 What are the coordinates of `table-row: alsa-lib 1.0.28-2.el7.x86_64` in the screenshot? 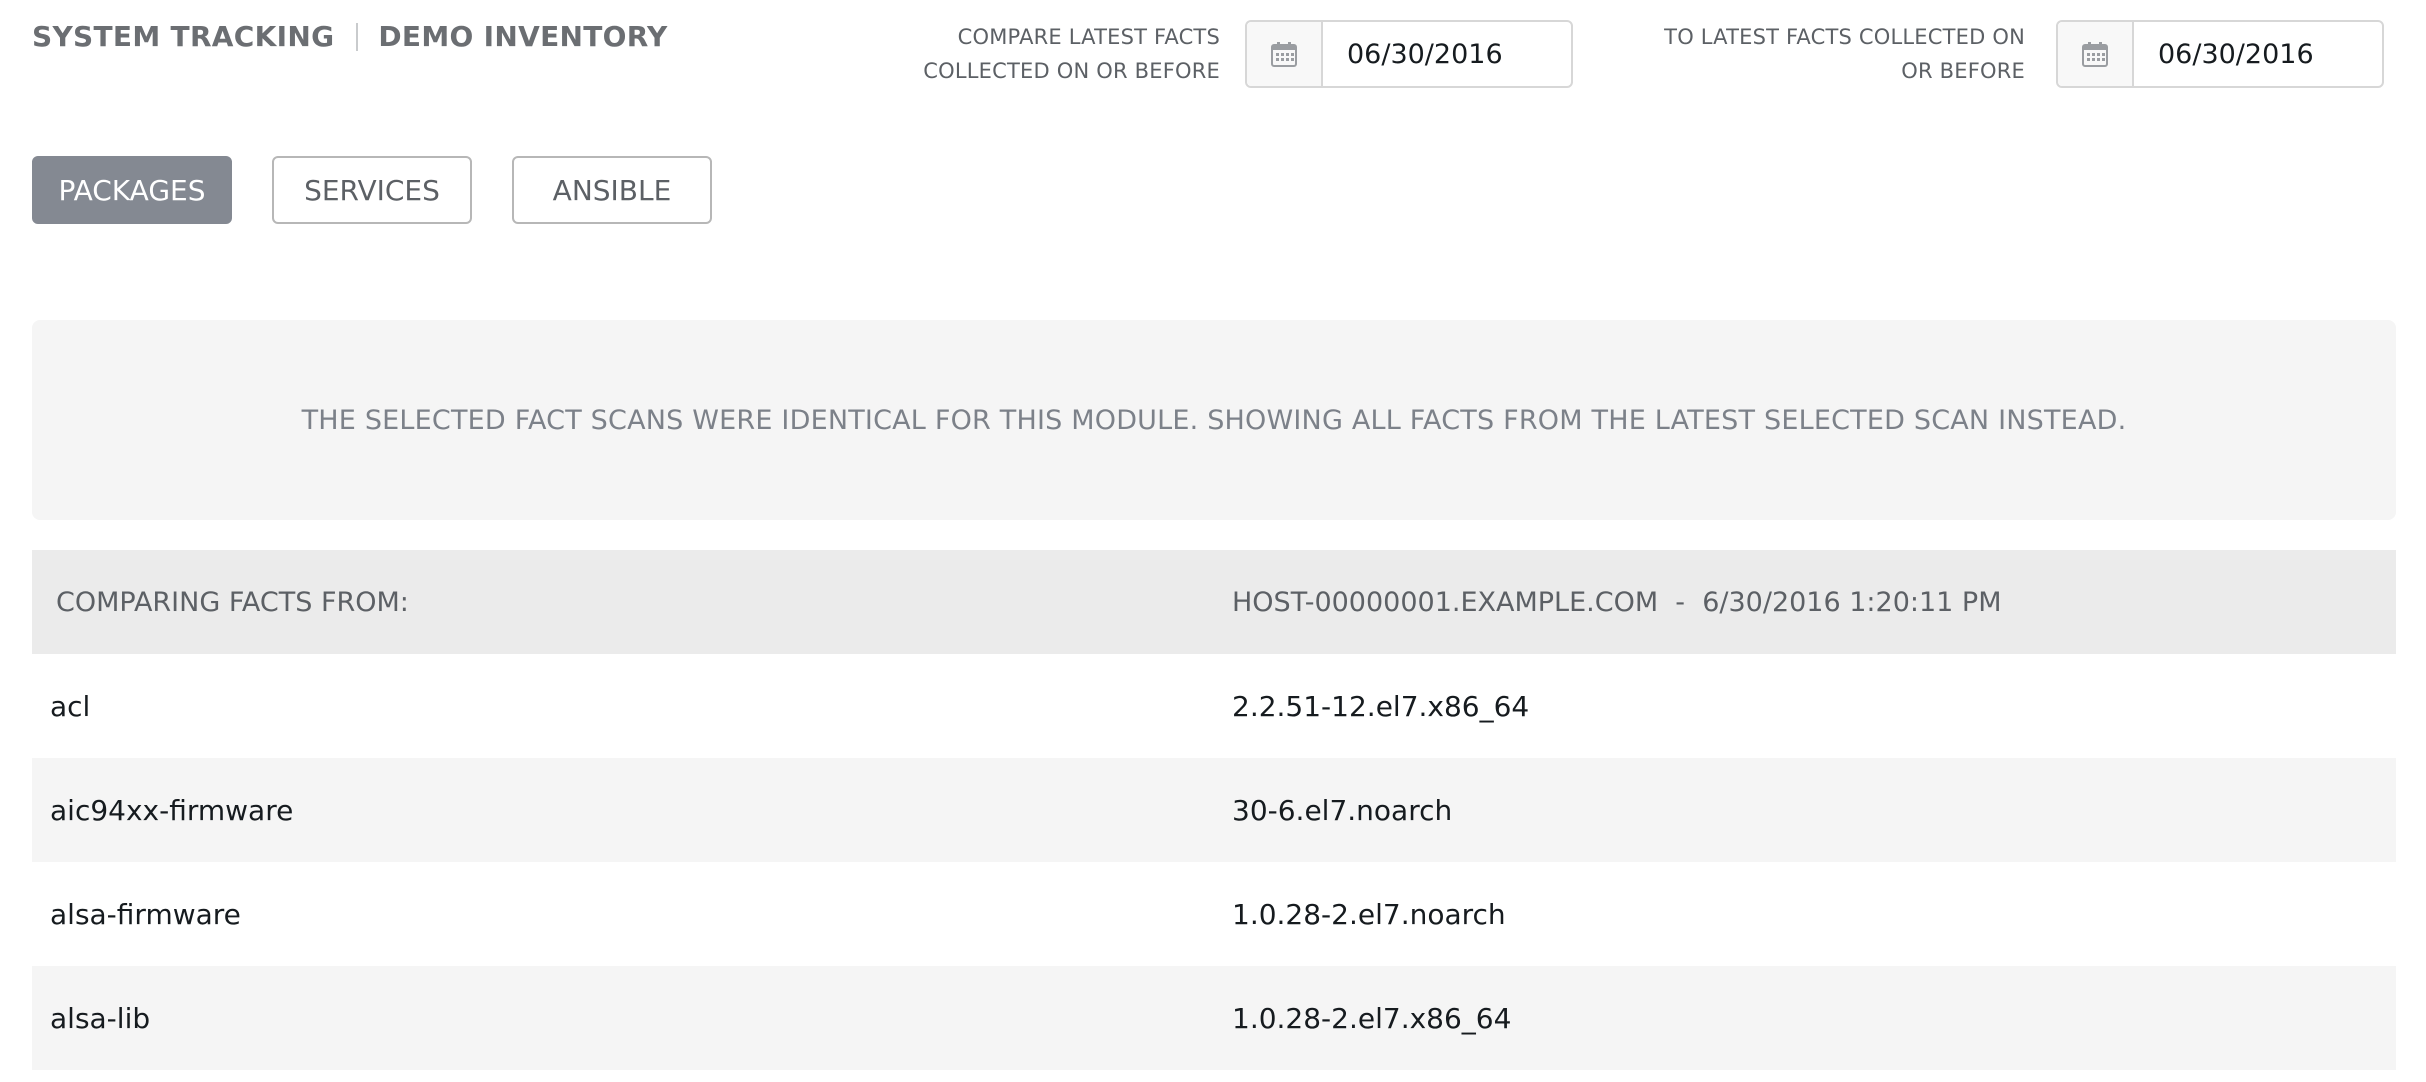 It's located at (1214, 1018).